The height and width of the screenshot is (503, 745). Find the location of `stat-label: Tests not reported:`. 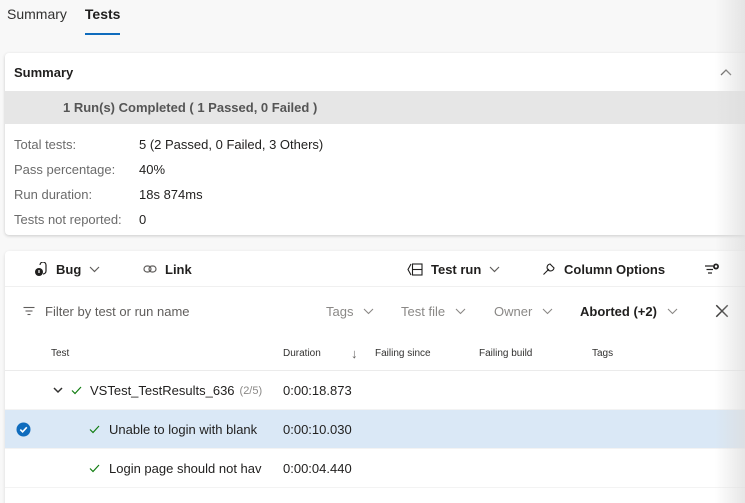

stat-label: Tests not reported: is located at coordinates (68, 219).